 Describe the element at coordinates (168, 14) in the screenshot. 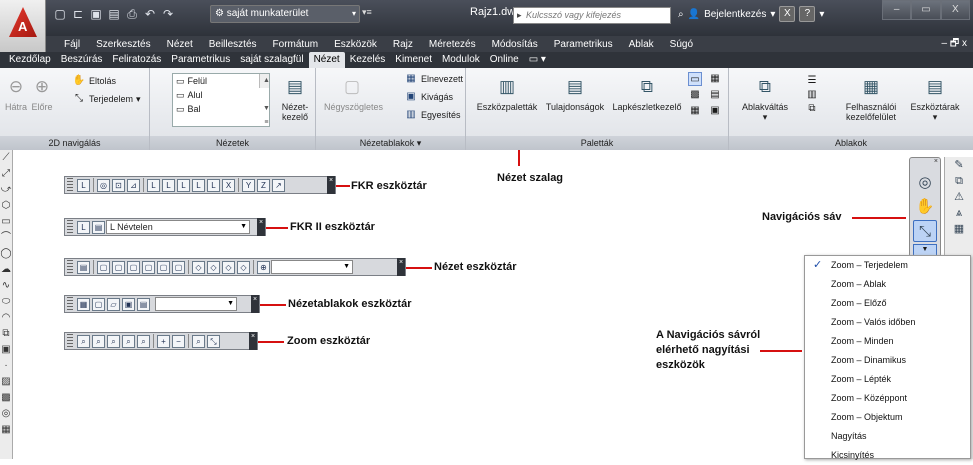

I see `redo-icon: ↷` at that location.